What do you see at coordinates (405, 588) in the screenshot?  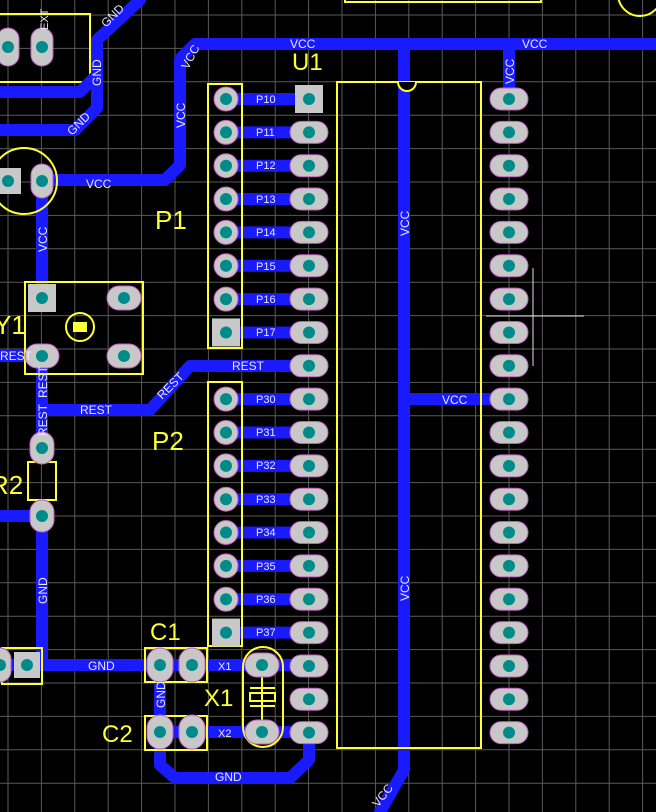 I see `label-vcc-spine2: VCC` at bounding box center [405, 588].